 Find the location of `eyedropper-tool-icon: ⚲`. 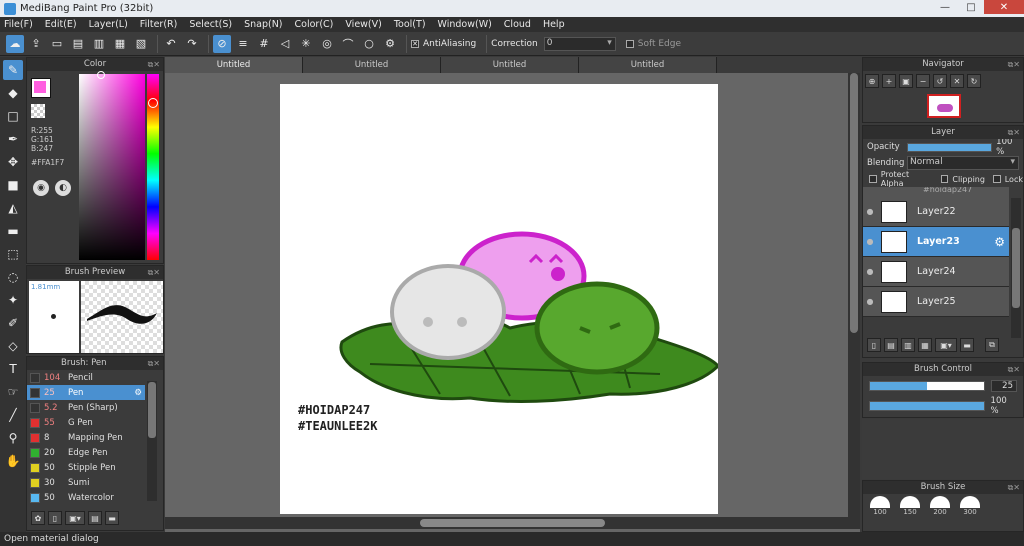

eyedropper-tool-icon: ⚲ is located at coordinates (13, 438).